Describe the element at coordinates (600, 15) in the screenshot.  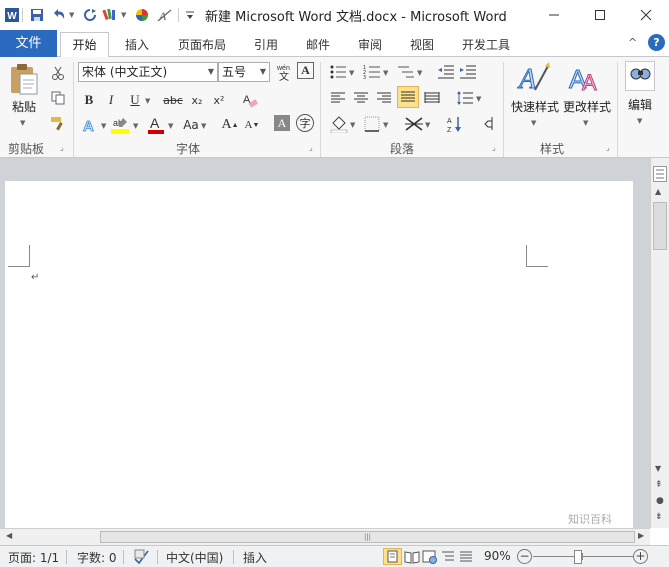
I see `maximize-icon` at that location.